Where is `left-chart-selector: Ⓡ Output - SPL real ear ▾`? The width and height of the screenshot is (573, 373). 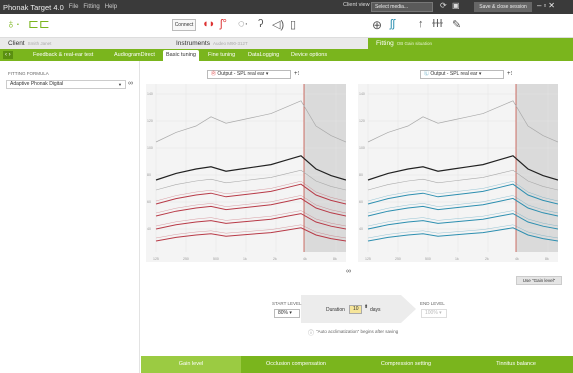 left-chart-selector: Ⓡ Output - SPL real ear ▾ is located at coordinates (249, 74).